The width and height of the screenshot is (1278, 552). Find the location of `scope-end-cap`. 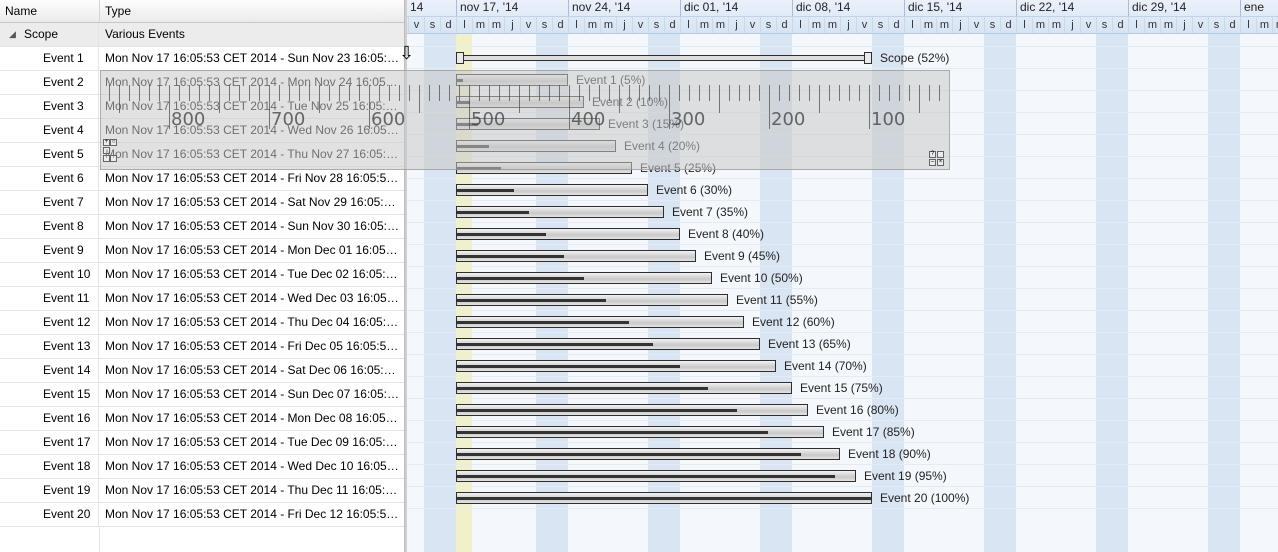

scope-end-cap is located at coordinates (868, 58).